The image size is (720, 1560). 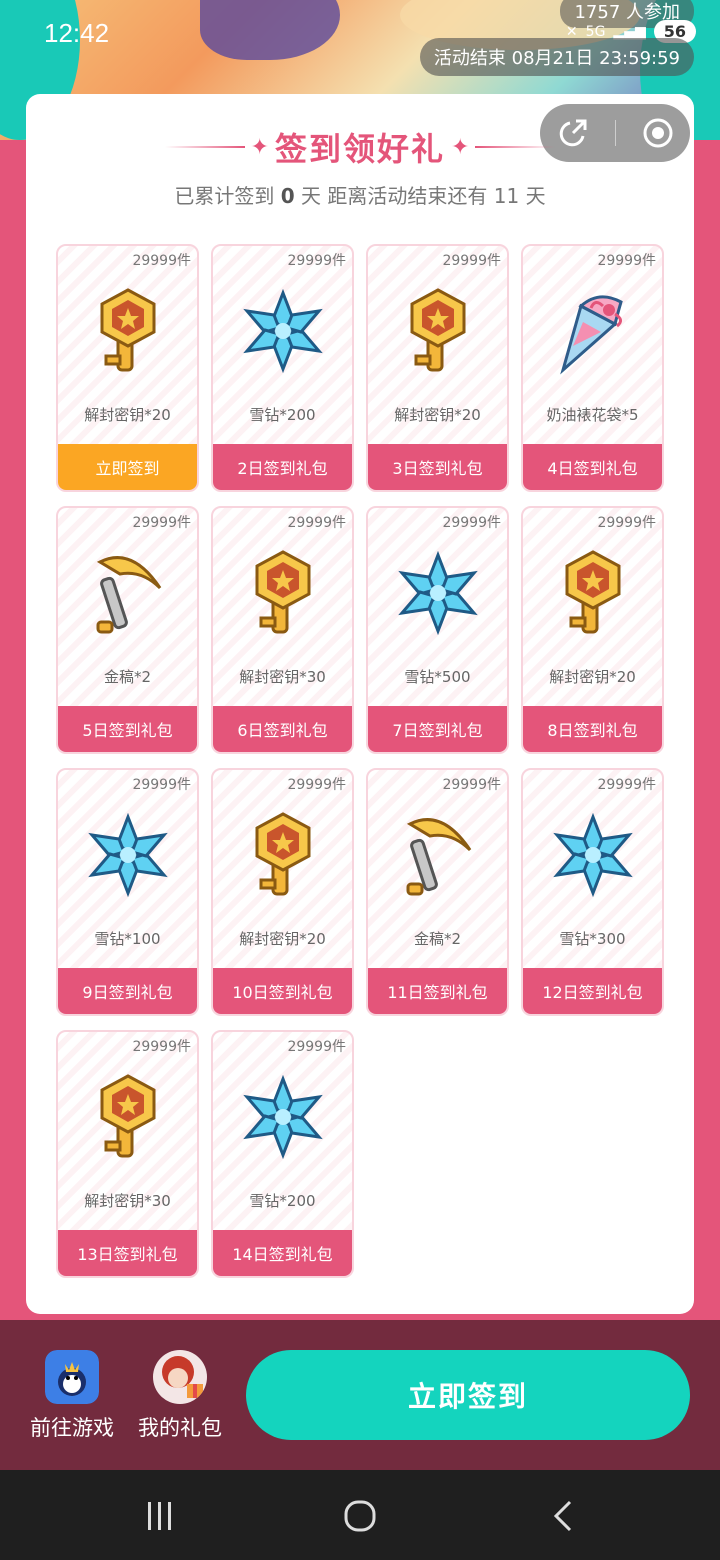 I want to click on home-button, so click(x=360, y=1516).